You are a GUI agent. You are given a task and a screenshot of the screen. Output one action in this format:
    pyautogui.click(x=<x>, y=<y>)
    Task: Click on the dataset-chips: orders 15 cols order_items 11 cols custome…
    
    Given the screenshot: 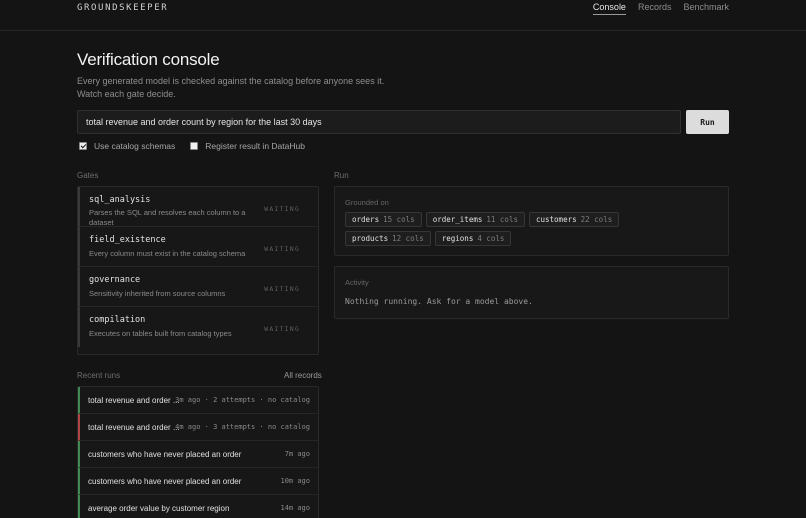 What is the action you would take?
    pyautogui.click(x=525, y=231)
    